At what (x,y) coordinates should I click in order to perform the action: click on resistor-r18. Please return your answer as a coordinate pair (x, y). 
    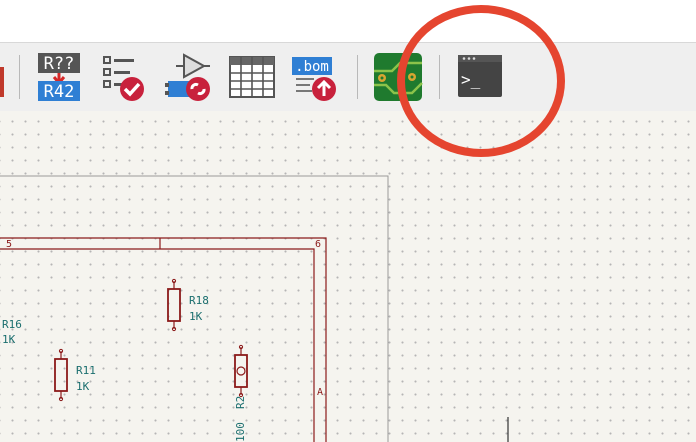
    Looking at the image, I should click on (174, 305).